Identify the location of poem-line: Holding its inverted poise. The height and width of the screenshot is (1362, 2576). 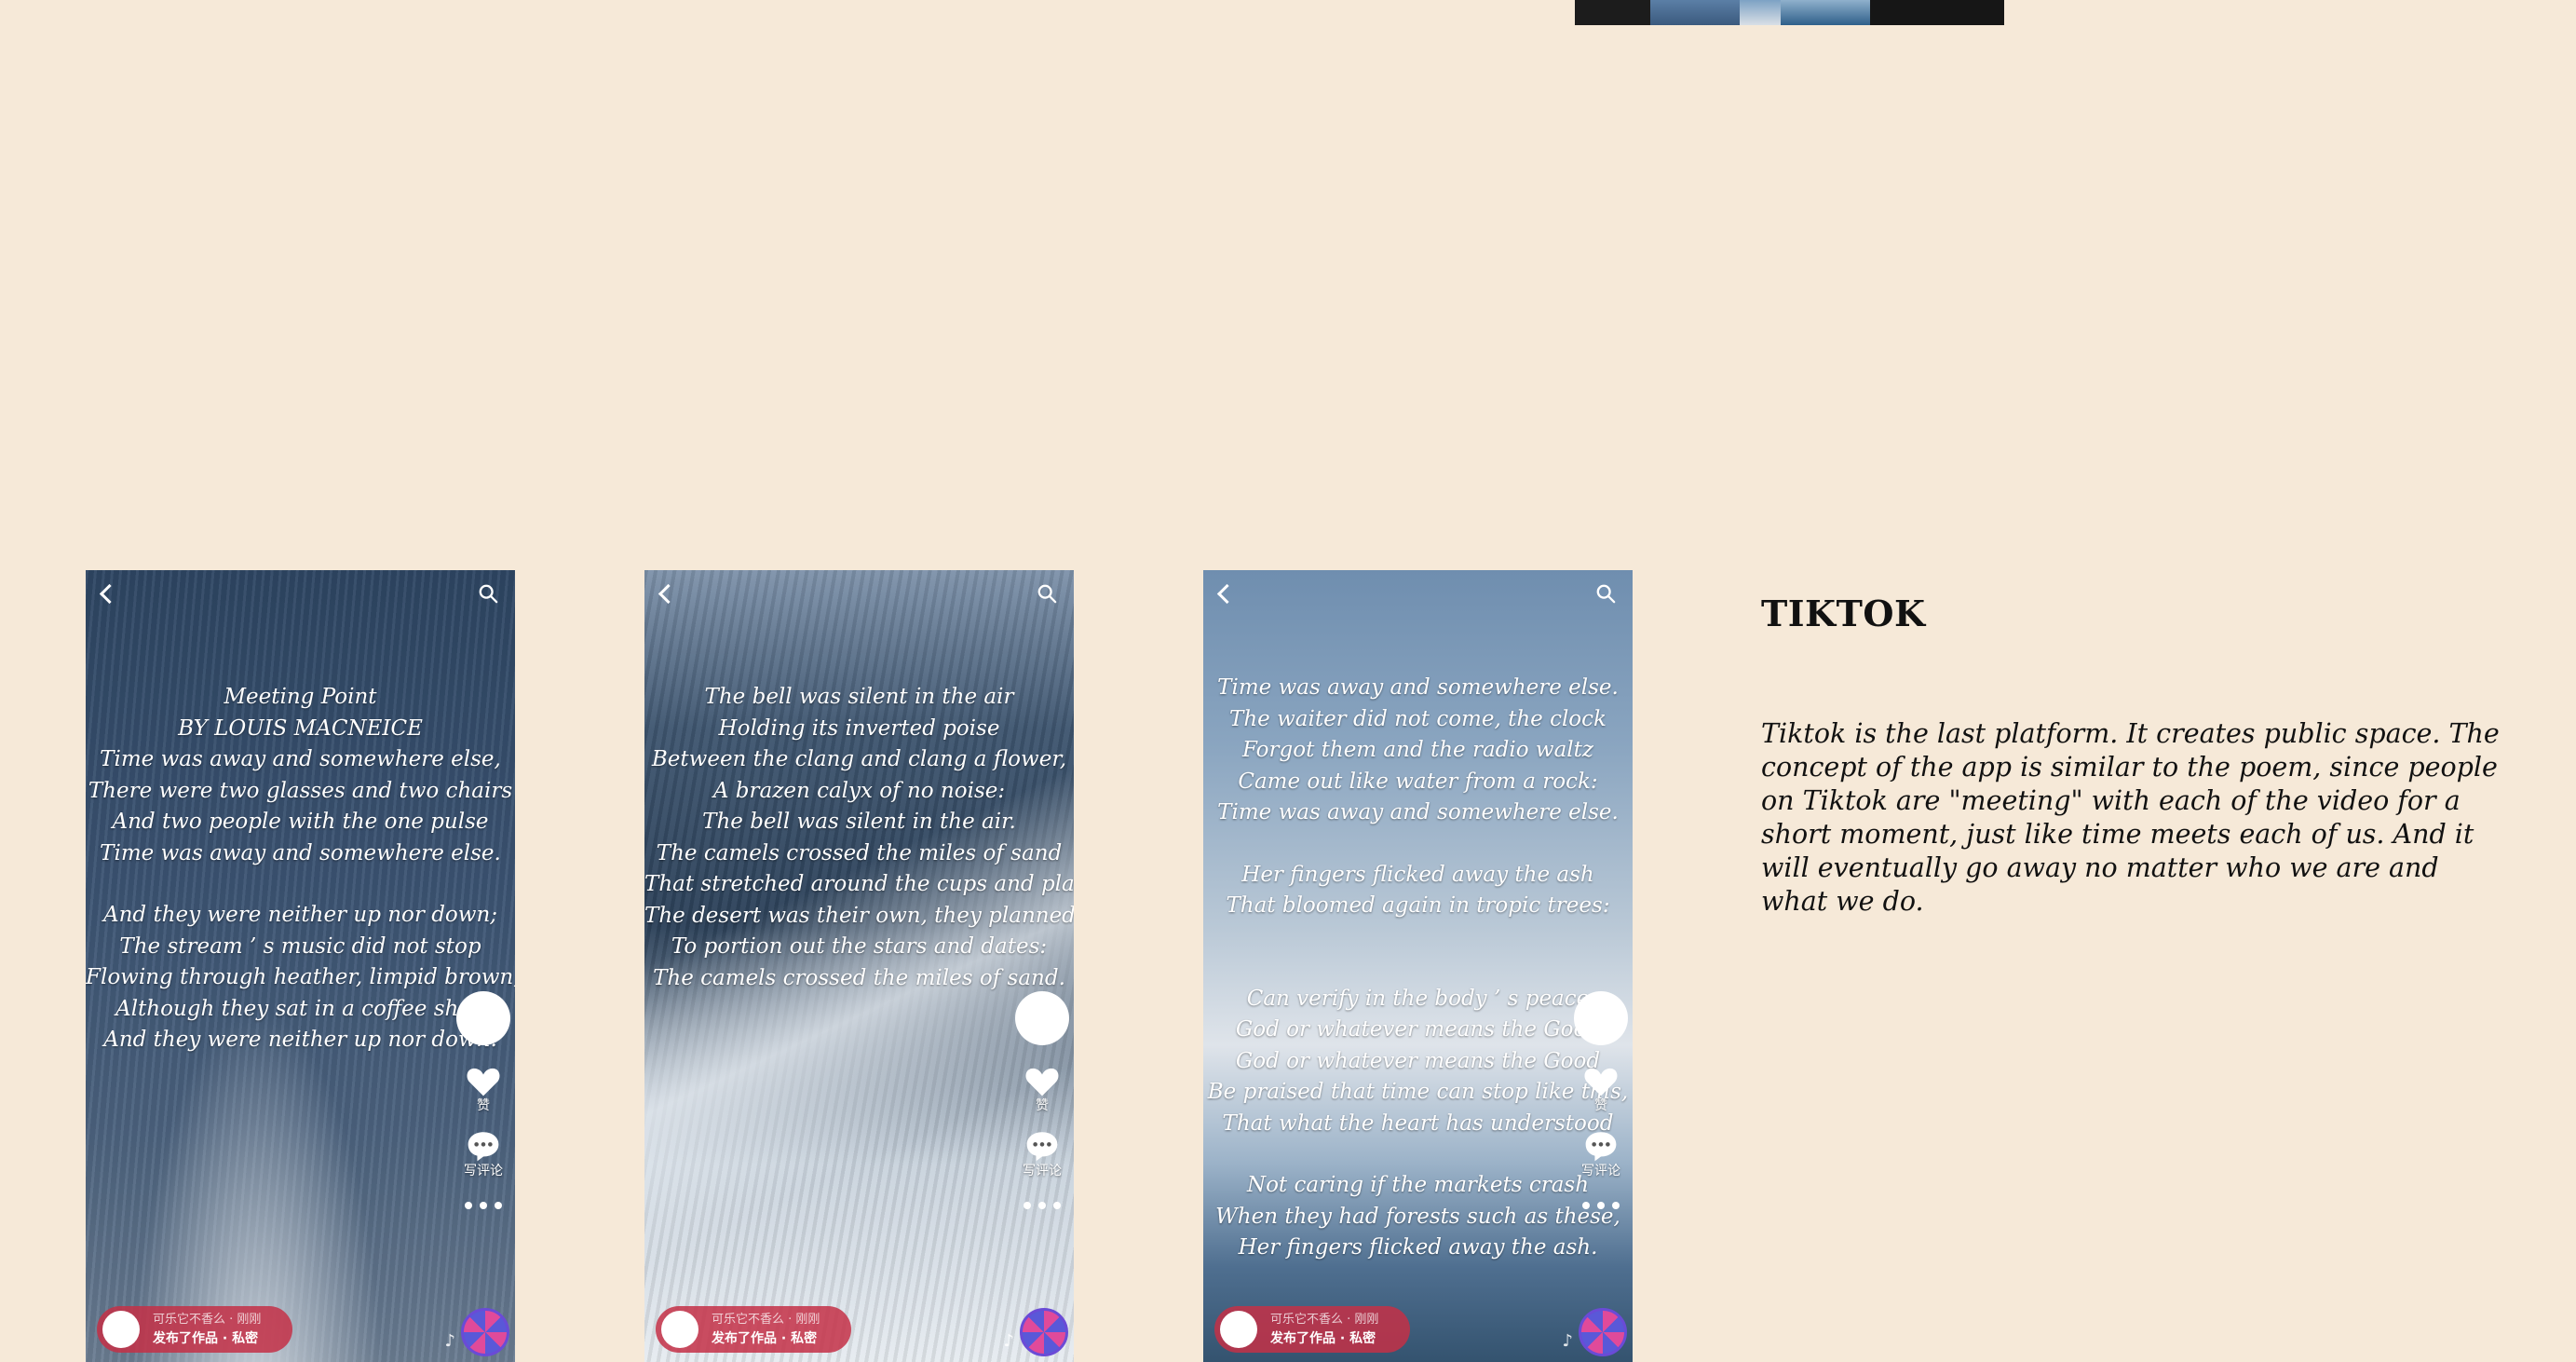
(859, 728).